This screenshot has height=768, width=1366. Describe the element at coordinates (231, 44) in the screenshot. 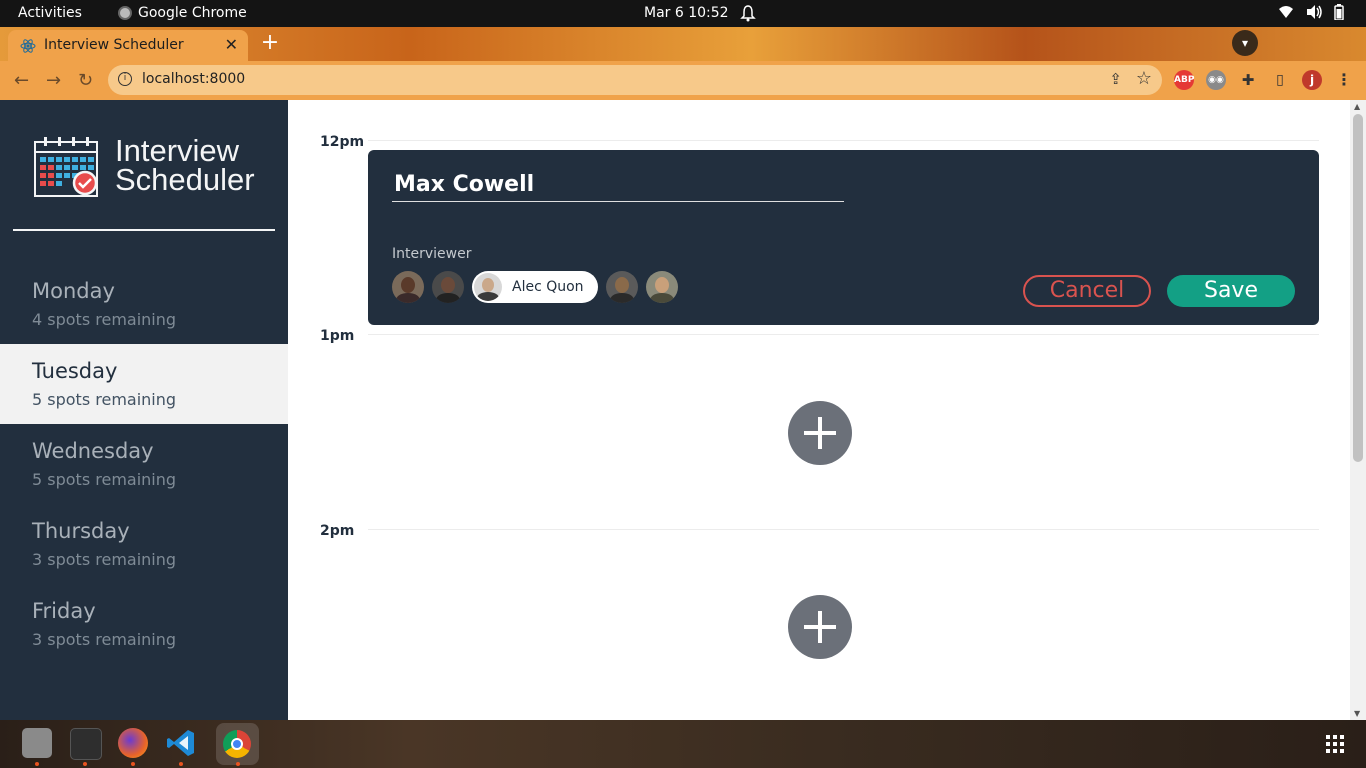

I see `tab-close-icon: ✕` at that location.